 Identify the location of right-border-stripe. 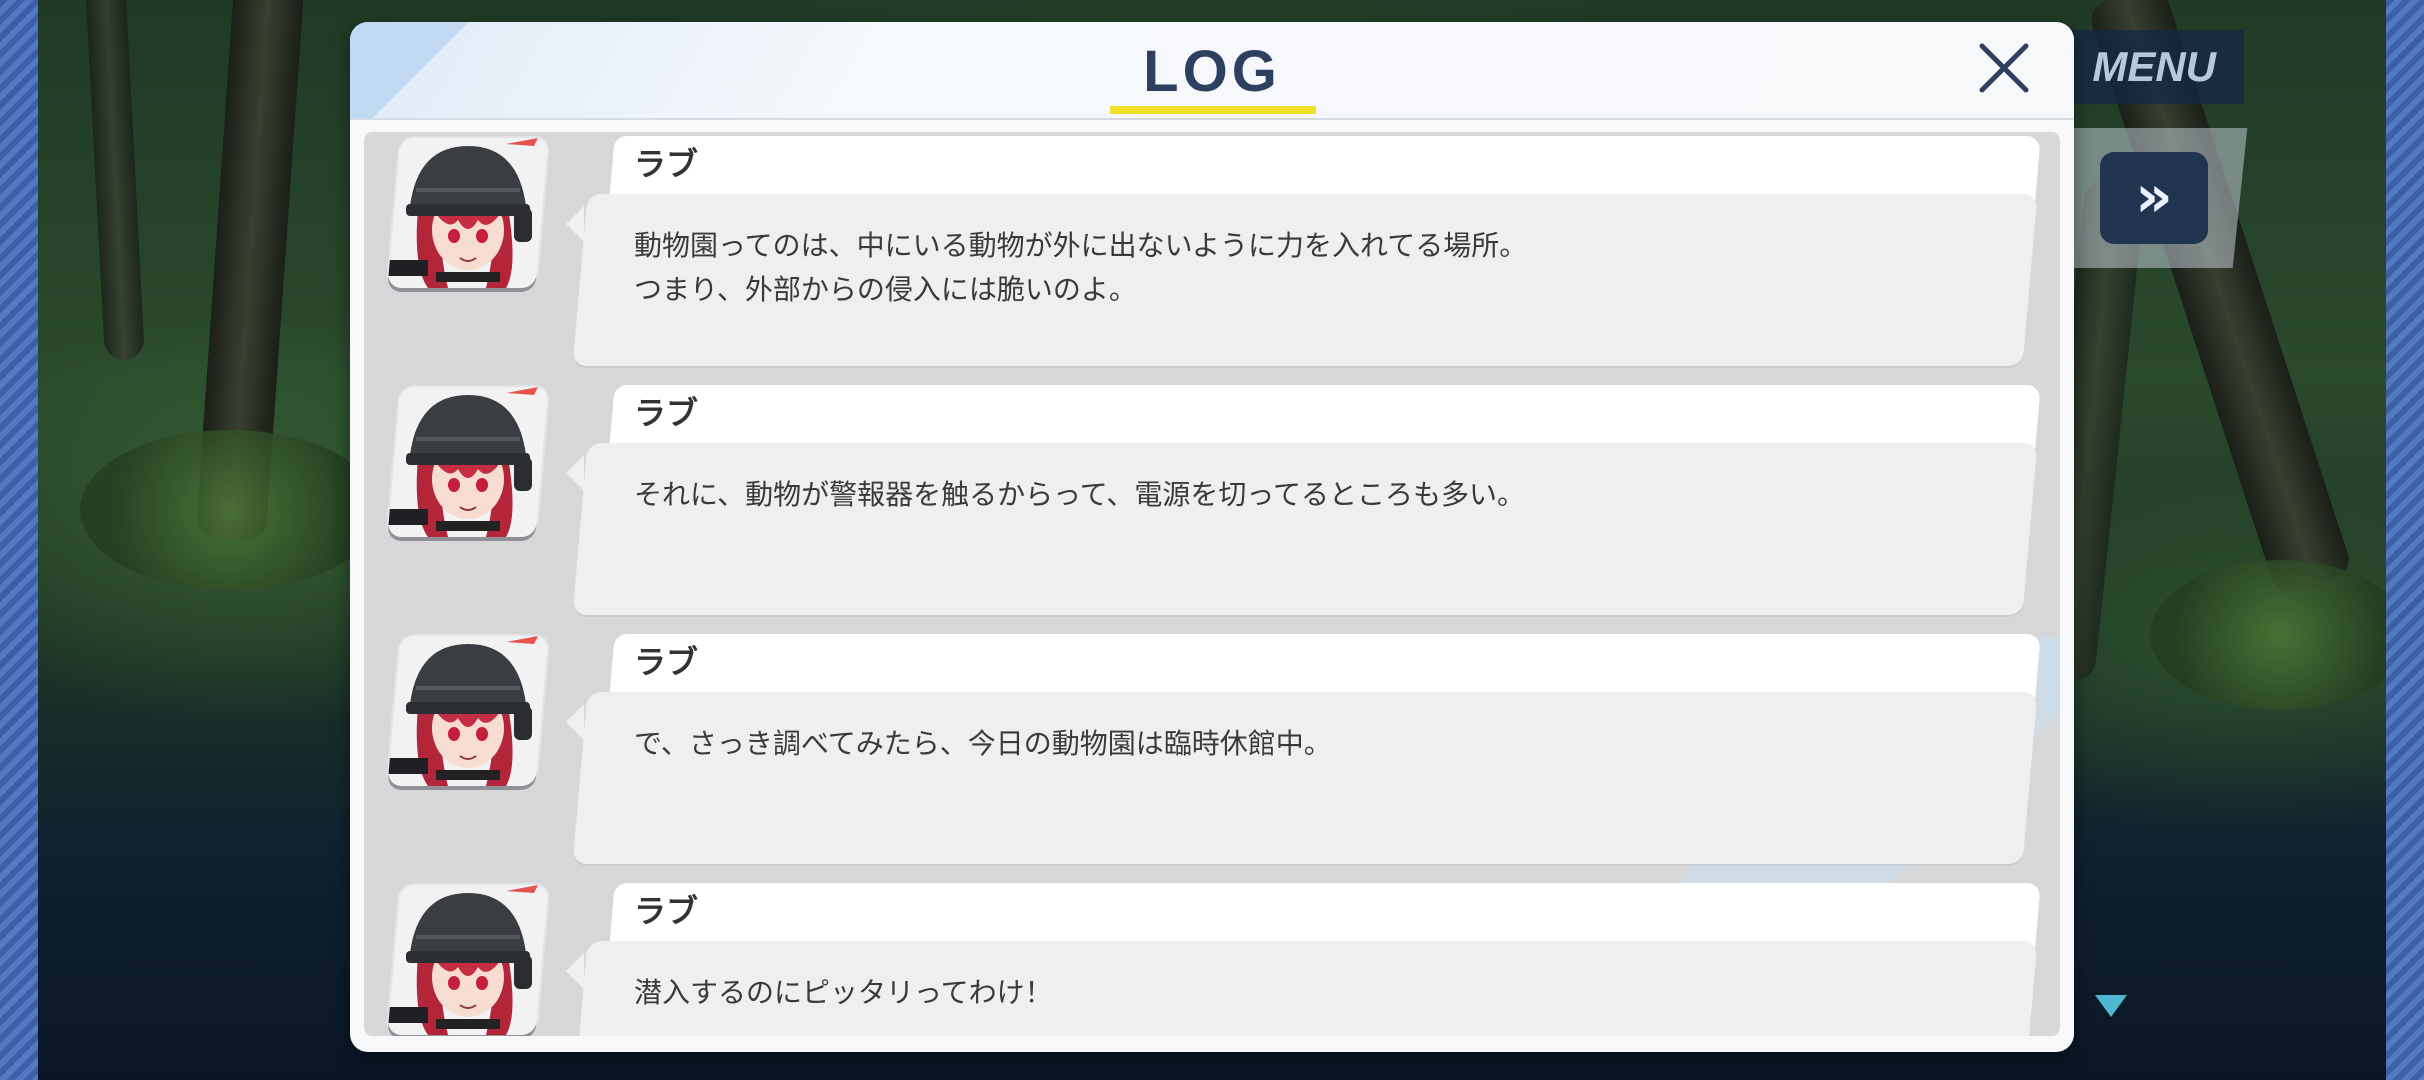
(2405, 540).